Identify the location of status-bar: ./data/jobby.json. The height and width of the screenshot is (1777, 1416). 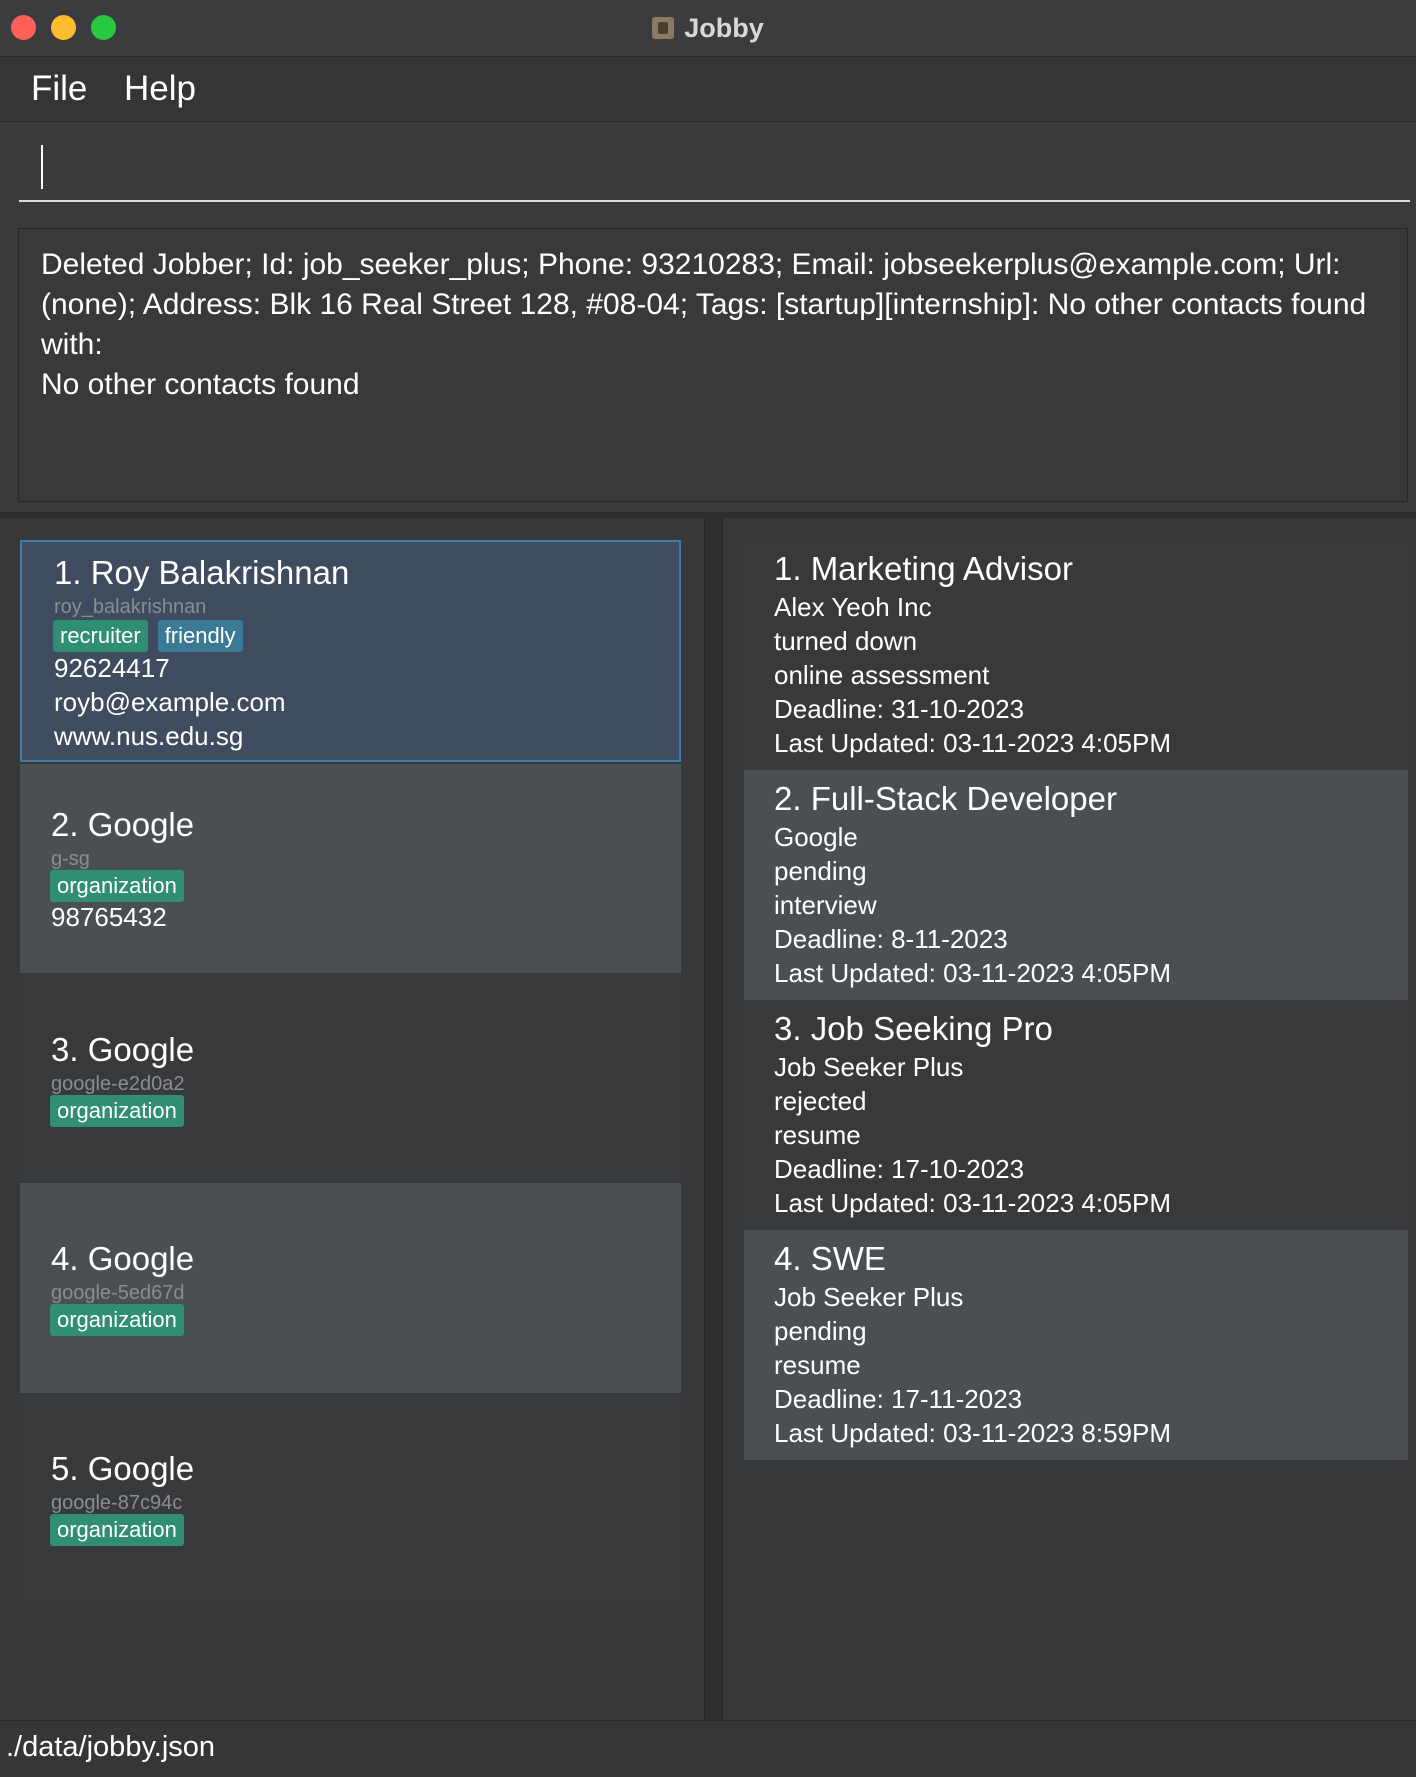
(708, 1748).